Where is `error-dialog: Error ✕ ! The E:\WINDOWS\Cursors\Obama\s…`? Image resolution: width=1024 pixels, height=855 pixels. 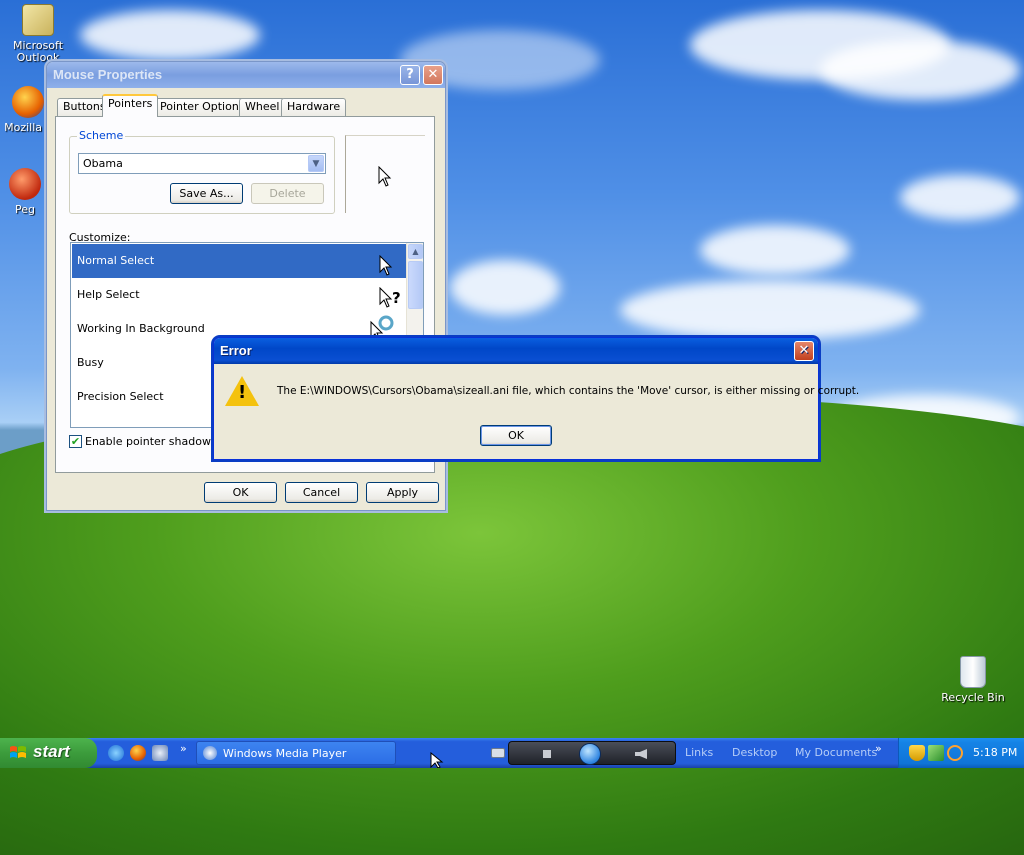
error-dialog: Error ✕ ! The E:\WINDOWS\Cursors\Obama\s… is located at coordinates (536, 398).